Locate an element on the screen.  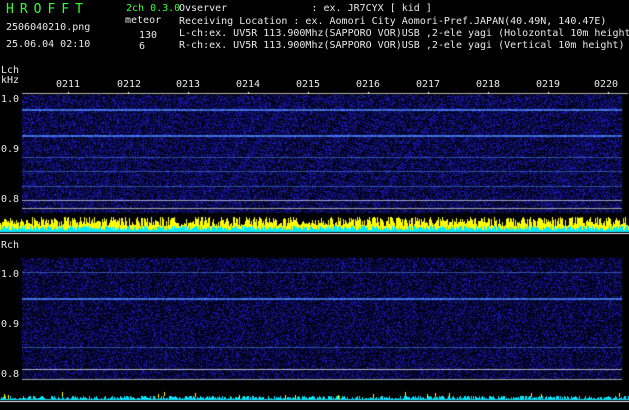
time-tick-0220: 0220 is located at coordinates (606, 84).